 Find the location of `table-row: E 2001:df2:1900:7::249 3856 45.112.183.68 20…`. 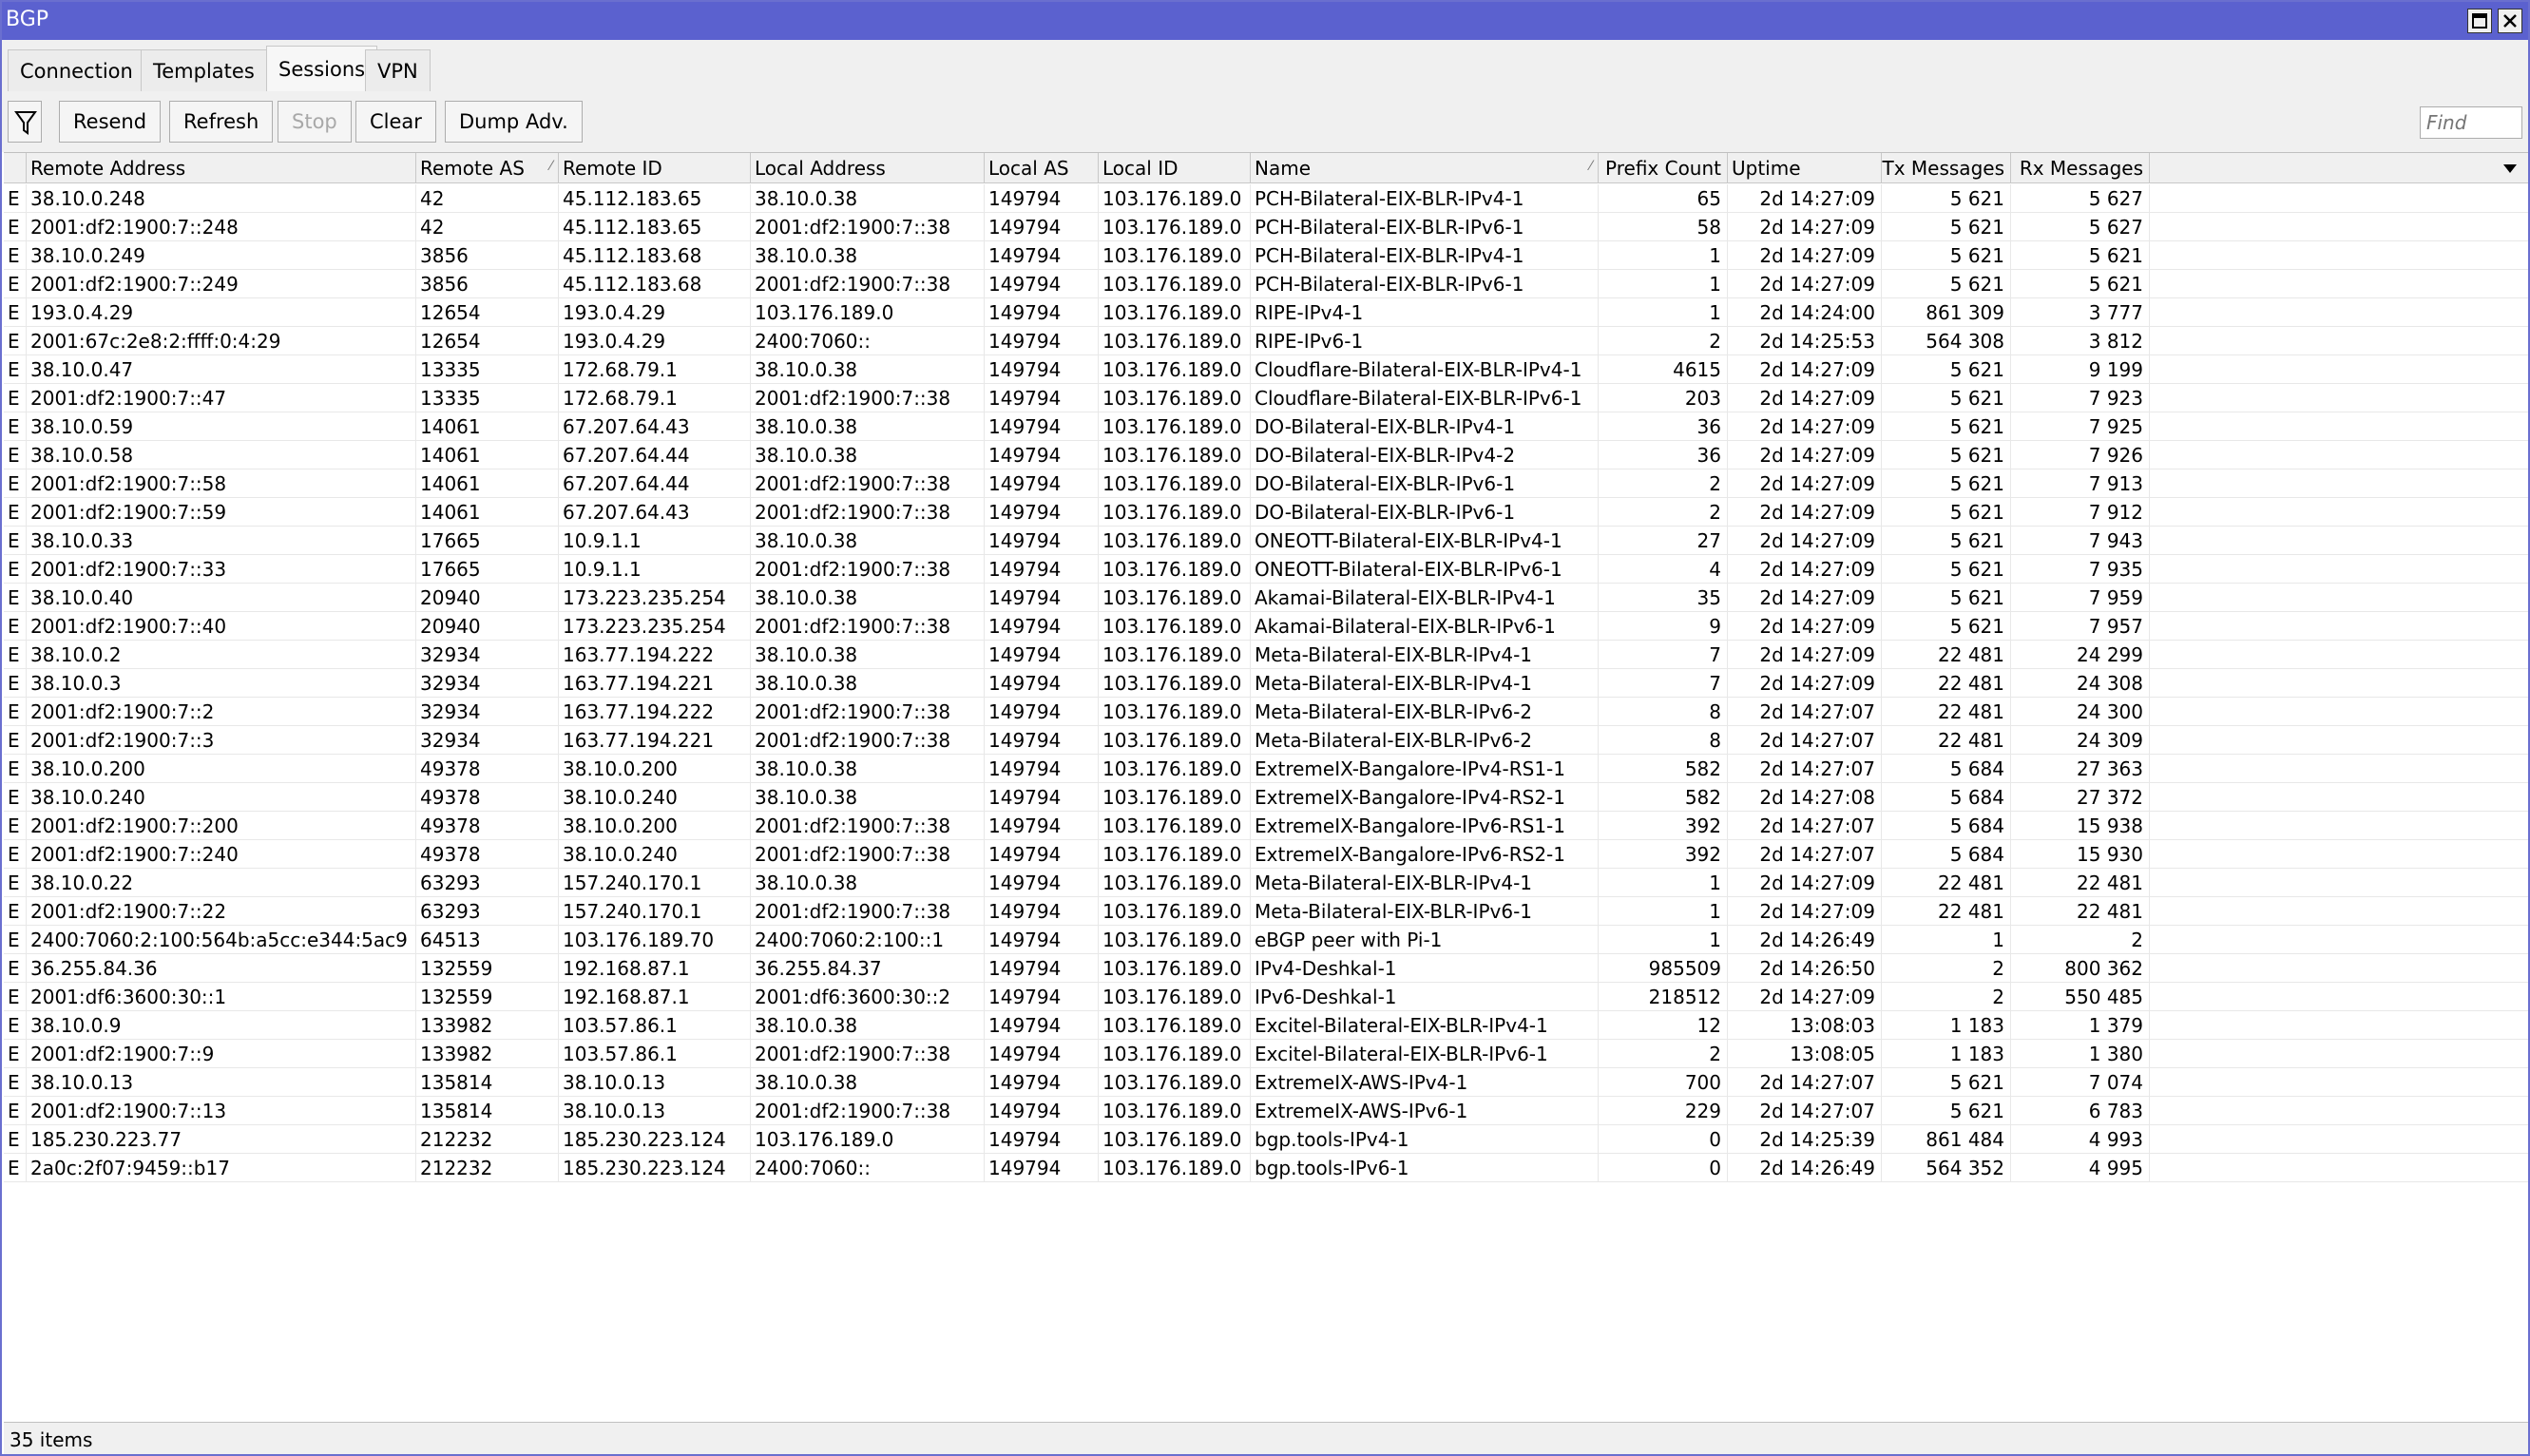

table-row: E 2001:df2:1900:7::249 3856 45.112.183.68 20… is located at coordinates (1266, 284).